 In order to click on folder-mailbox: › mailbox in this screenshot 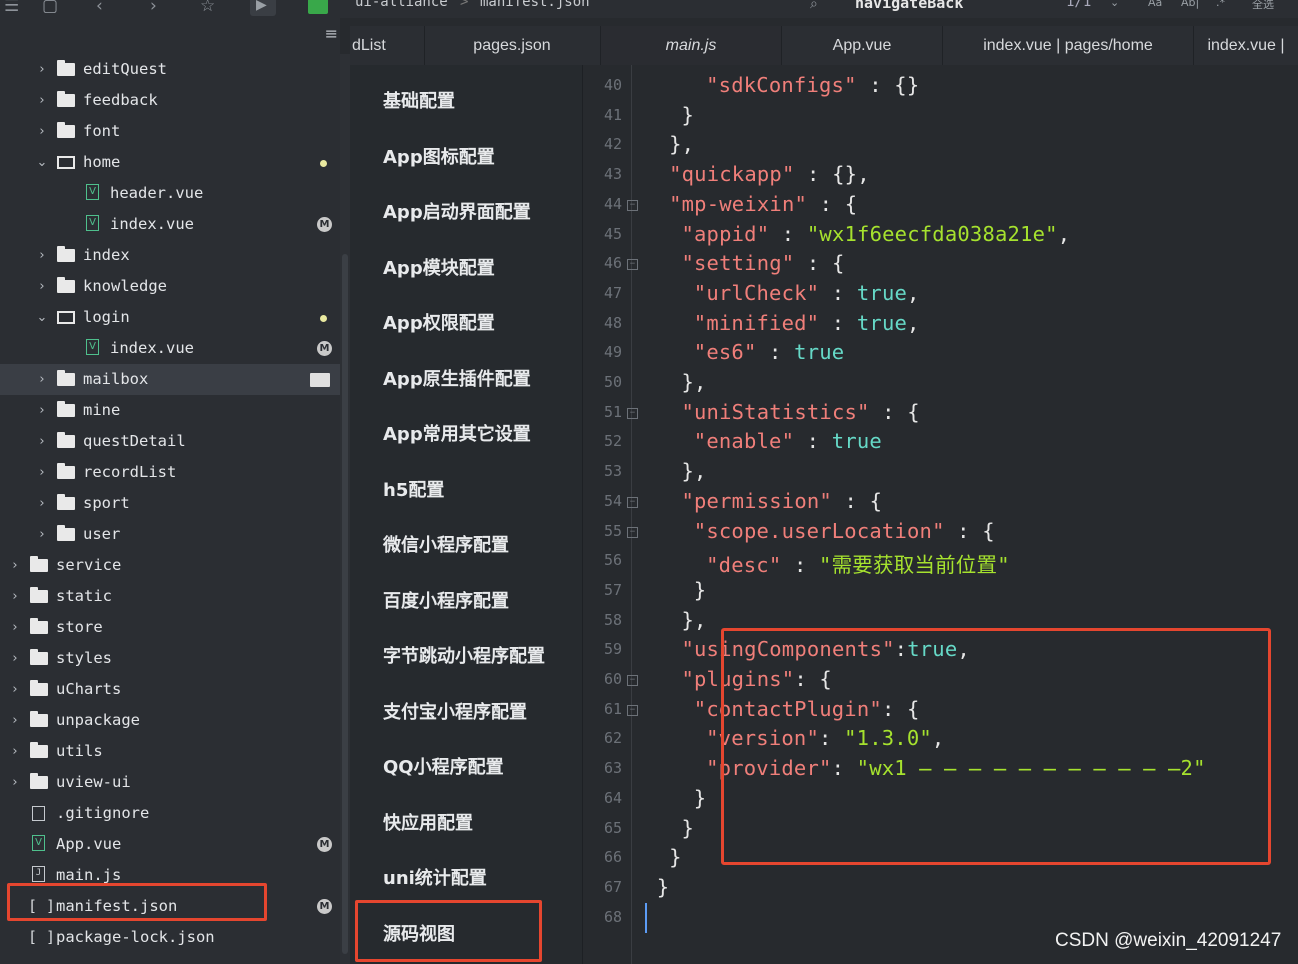, I will do `click(170, 379)`.